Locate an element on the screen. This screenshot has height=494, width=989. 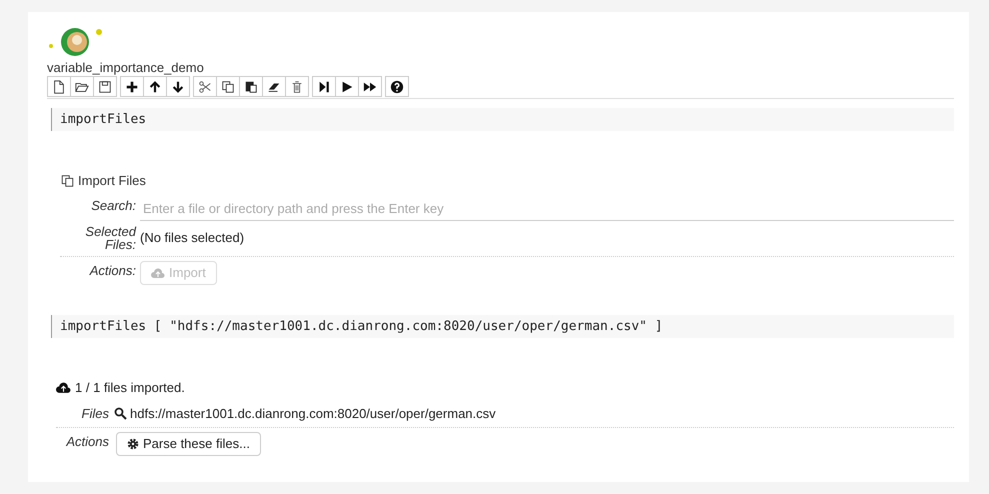
play-icon is located at coordinates (347, 87).